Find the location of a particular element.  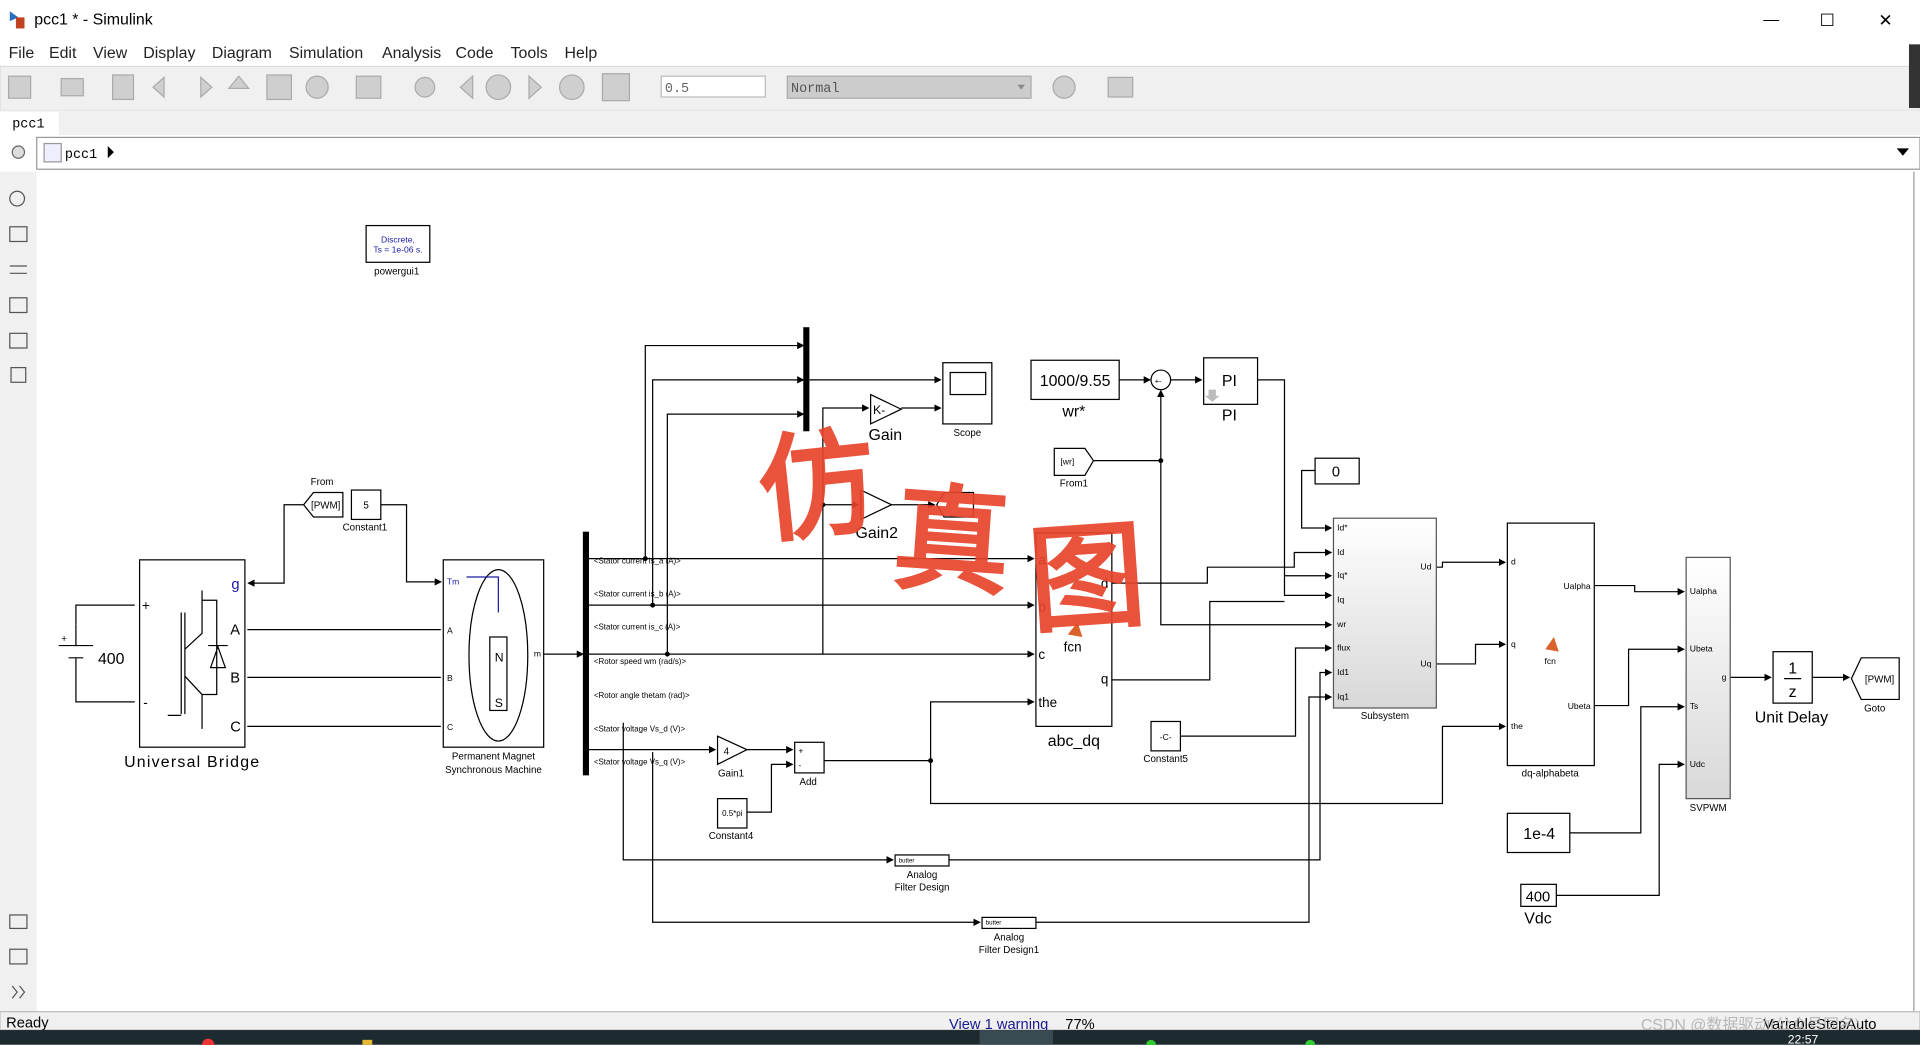

menu-simulation: Simulation is located at coordinates (326, 53).